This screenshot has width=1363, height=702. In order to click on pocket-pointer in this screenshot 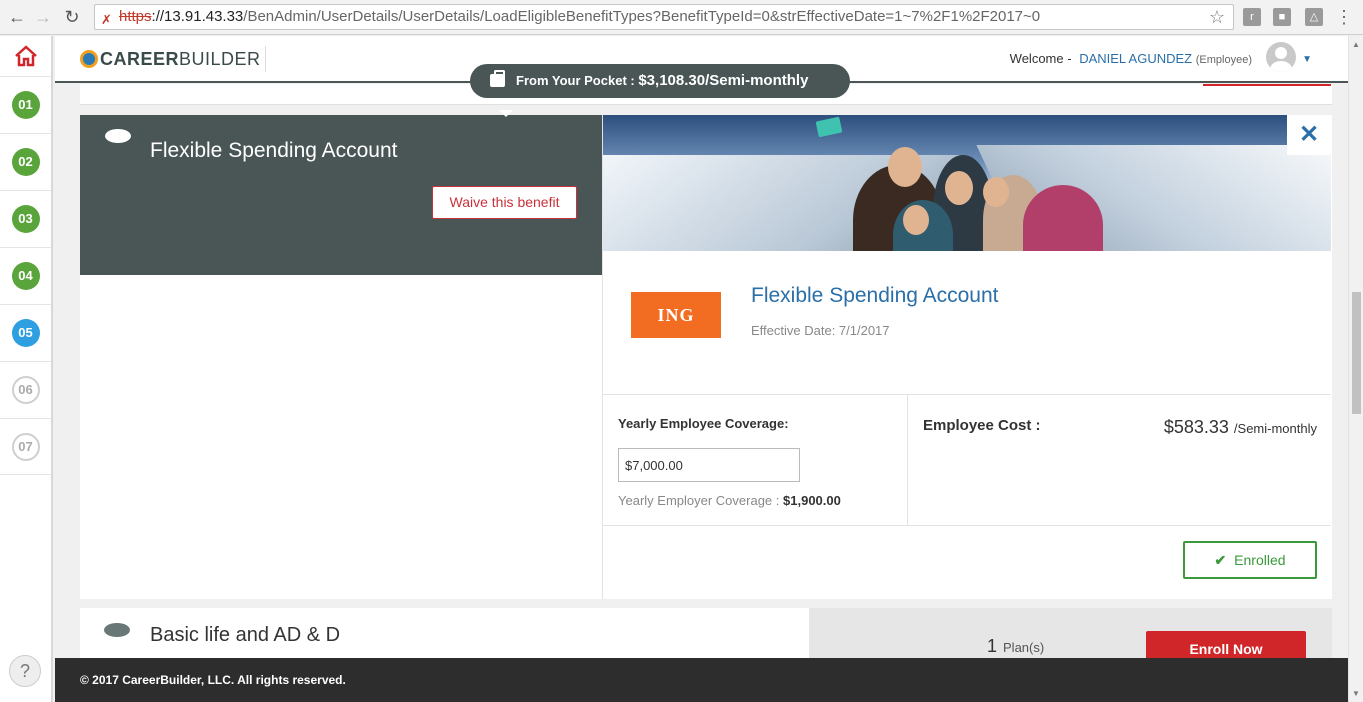, I will do `click(506, 113)`.